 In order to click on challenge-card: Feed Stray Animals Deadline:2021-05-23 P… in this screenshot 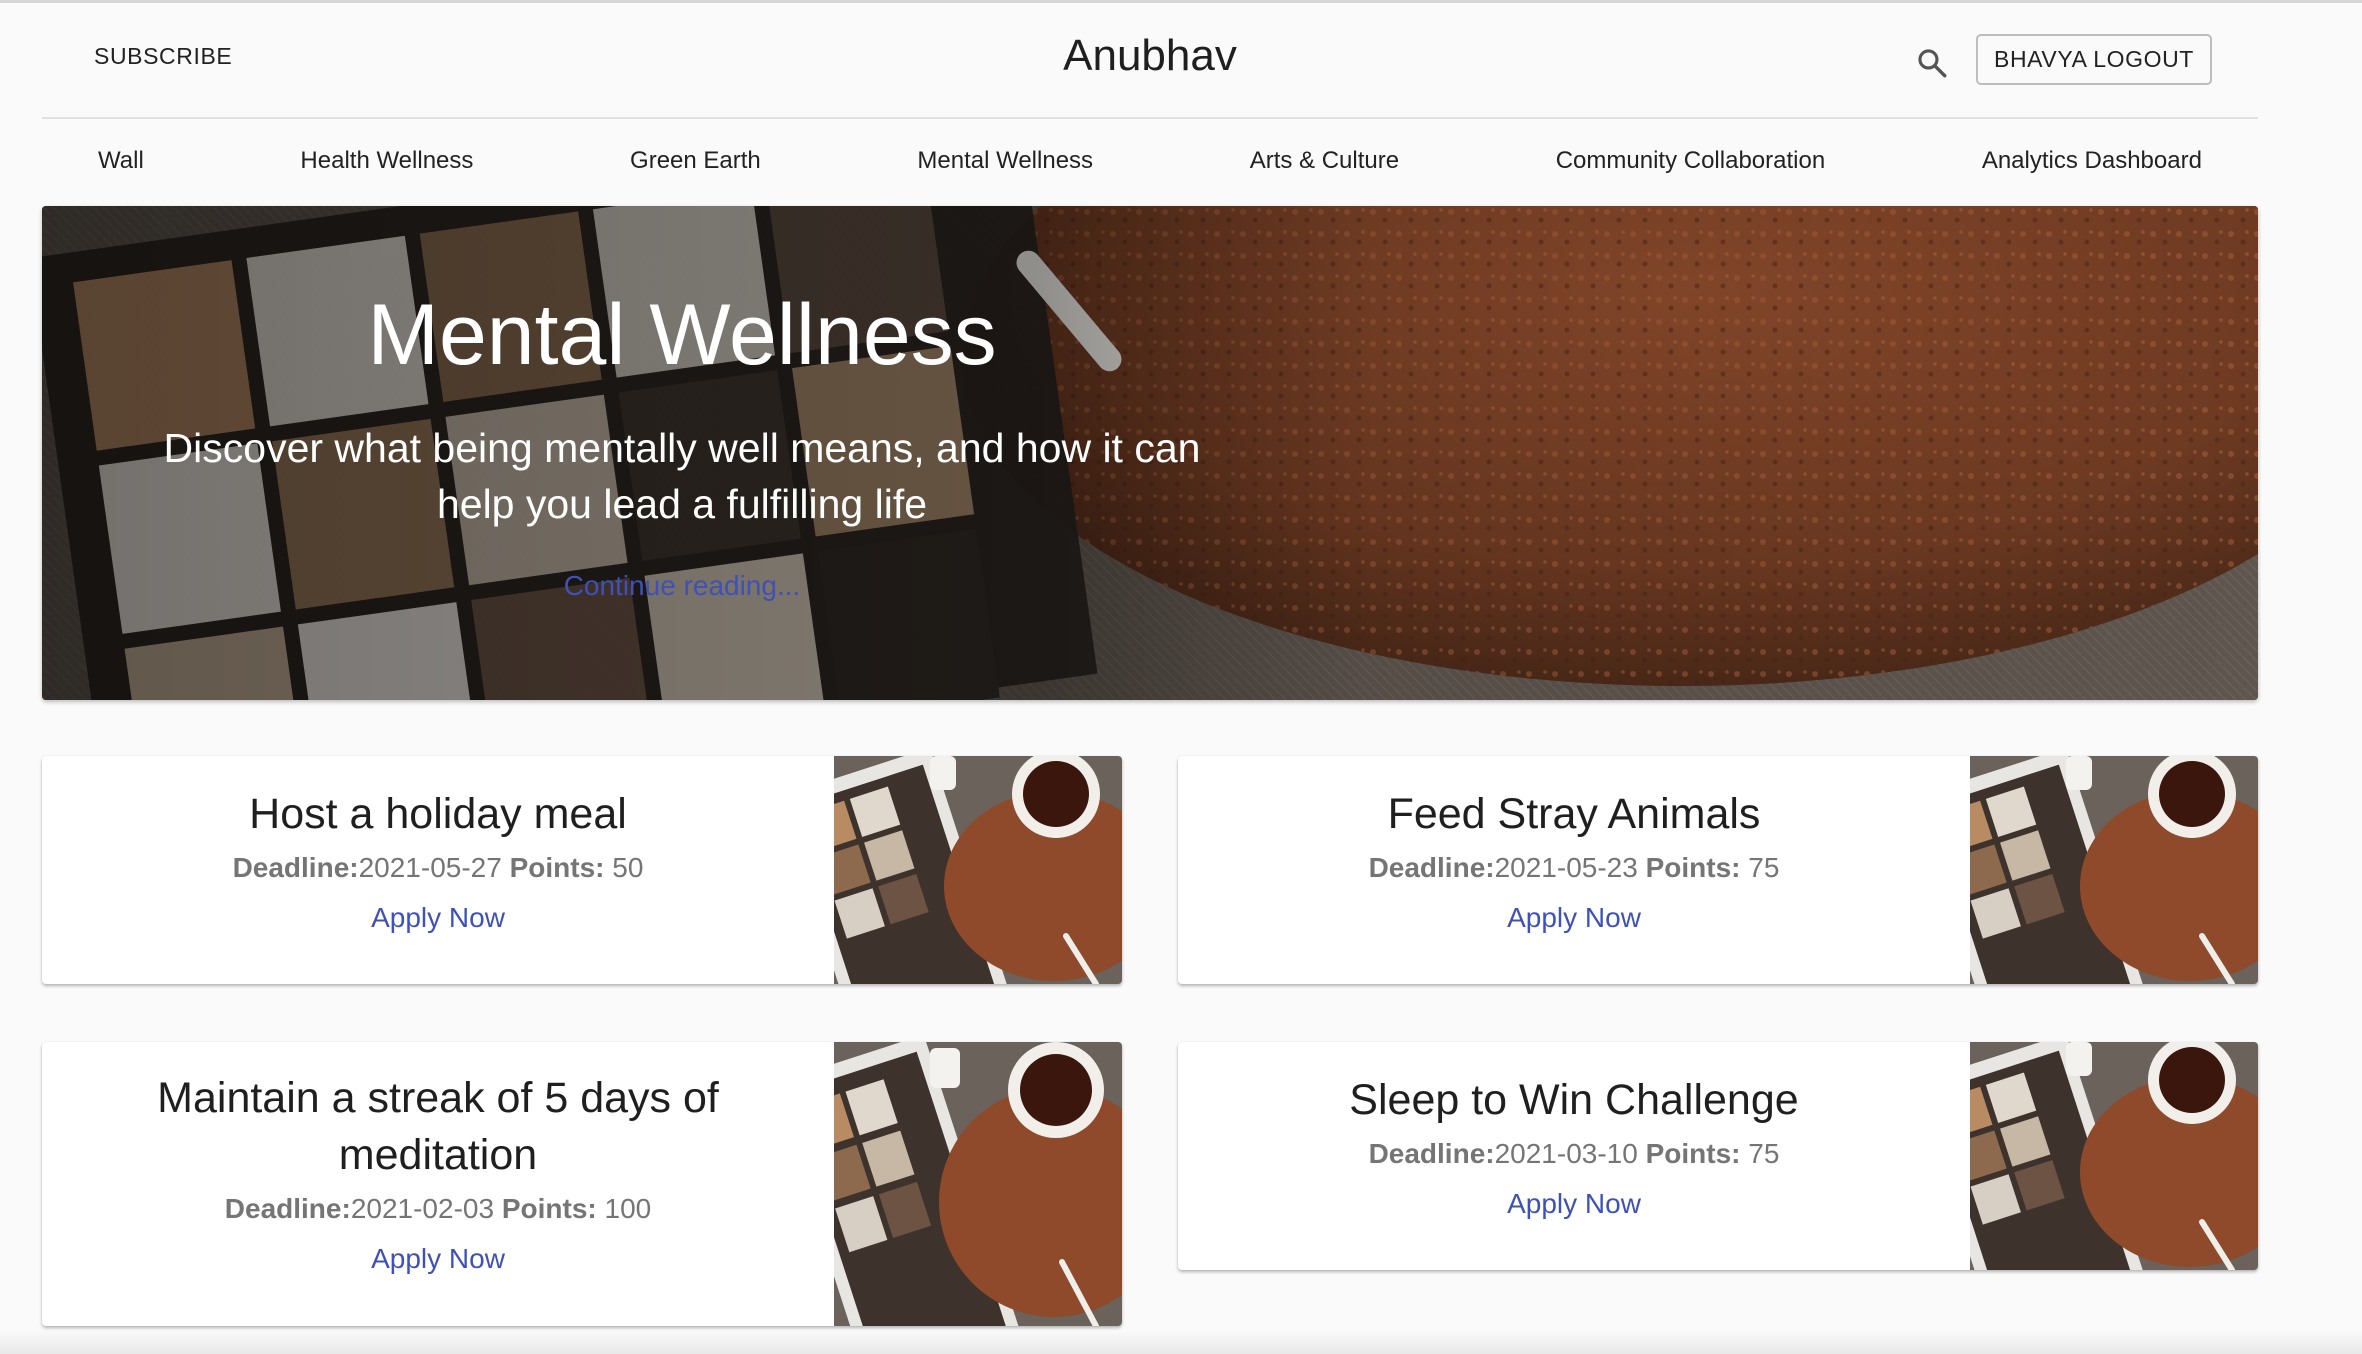, I will do `click(1718, 870)`.